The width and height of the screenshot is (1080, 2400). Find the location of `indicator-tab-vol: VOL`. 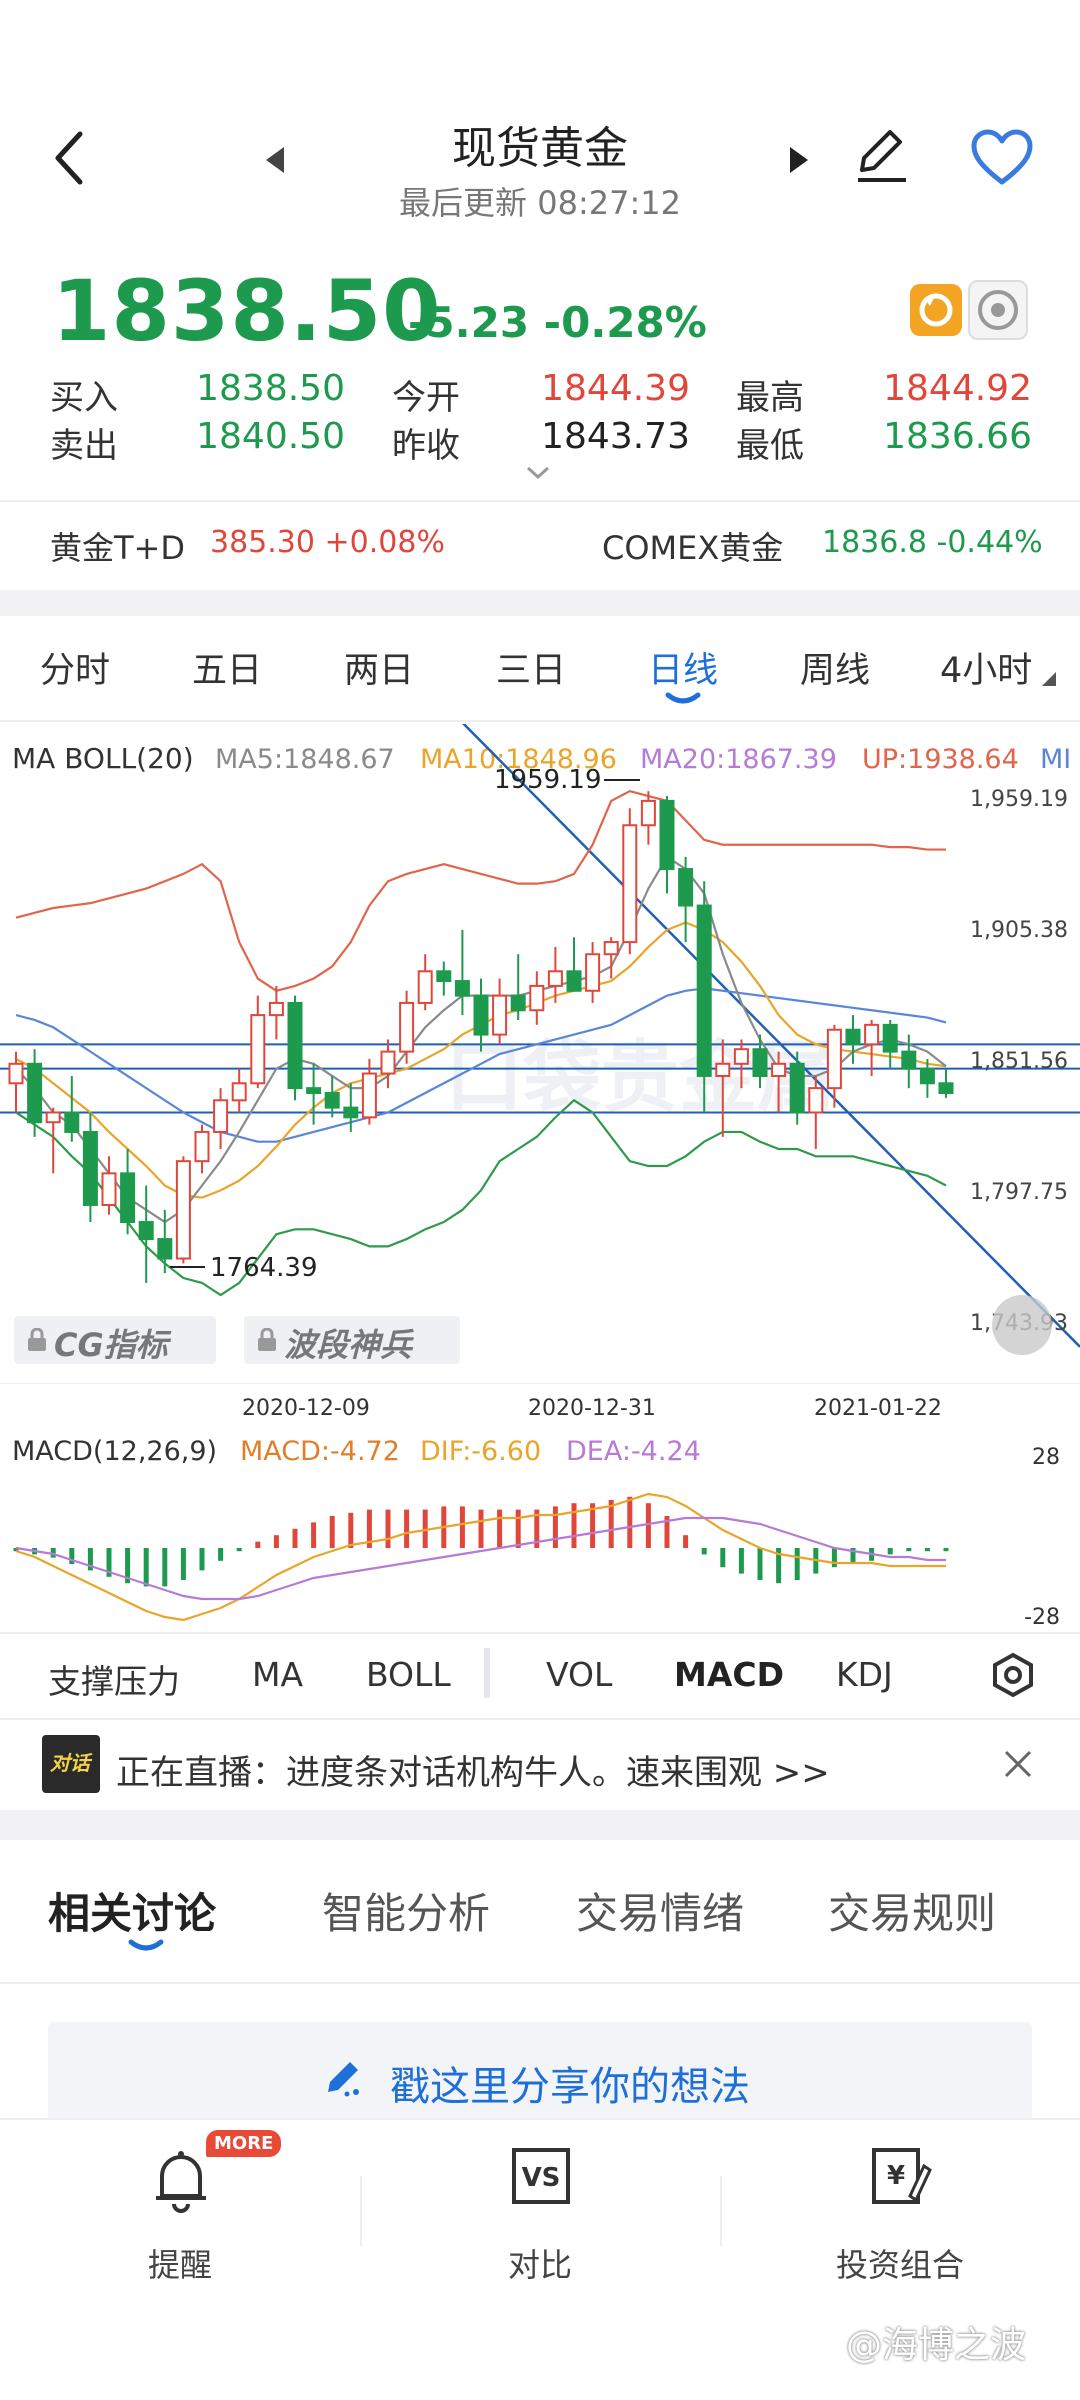

indicator-tab-vol: VOL is located at coordinates (579, 1674).